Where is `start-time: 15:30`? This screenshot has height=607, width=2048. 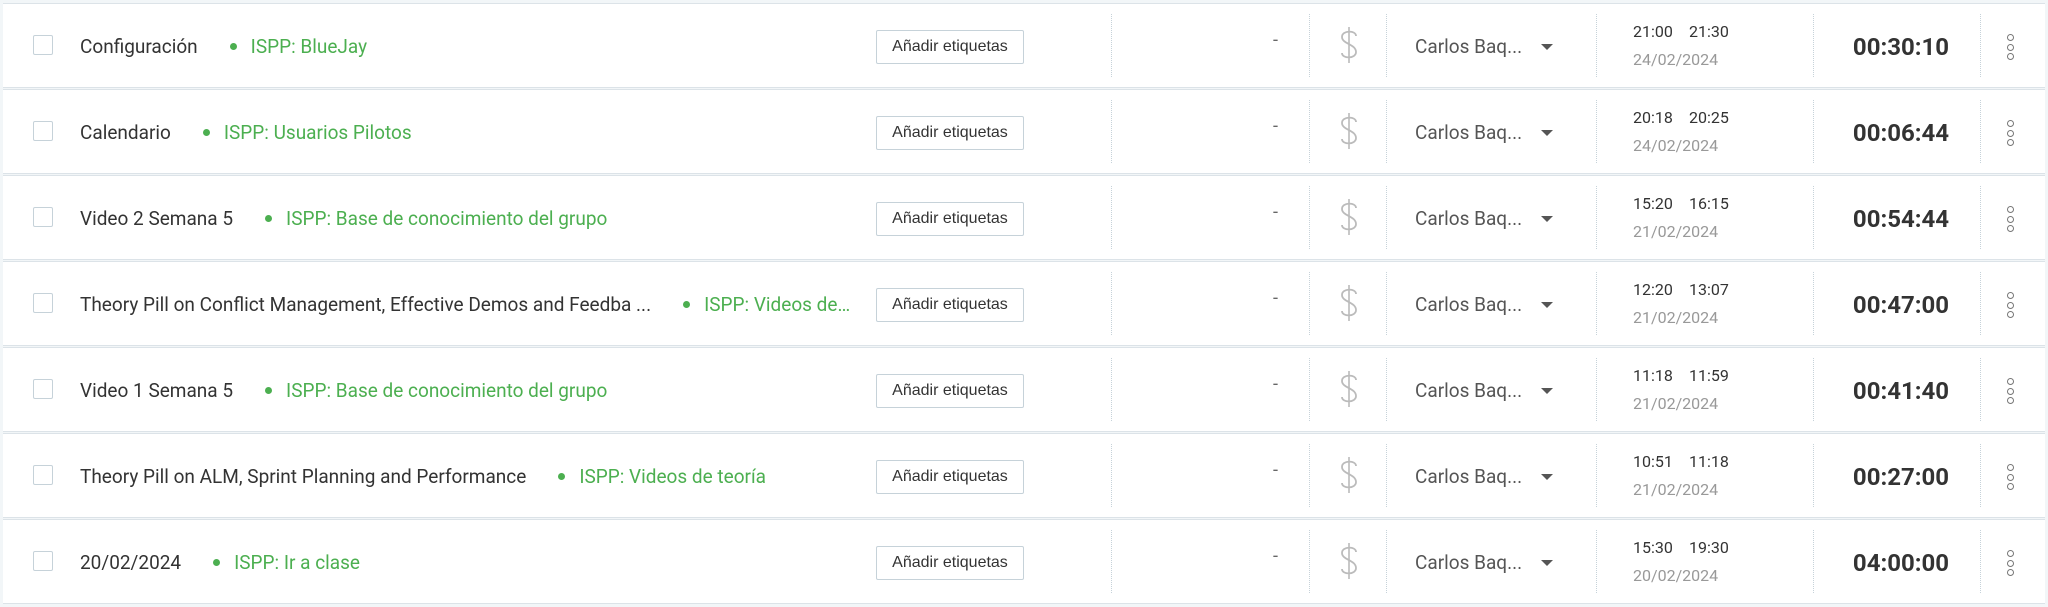 start-time: 15:30 is located at coordinates (1653, 547).